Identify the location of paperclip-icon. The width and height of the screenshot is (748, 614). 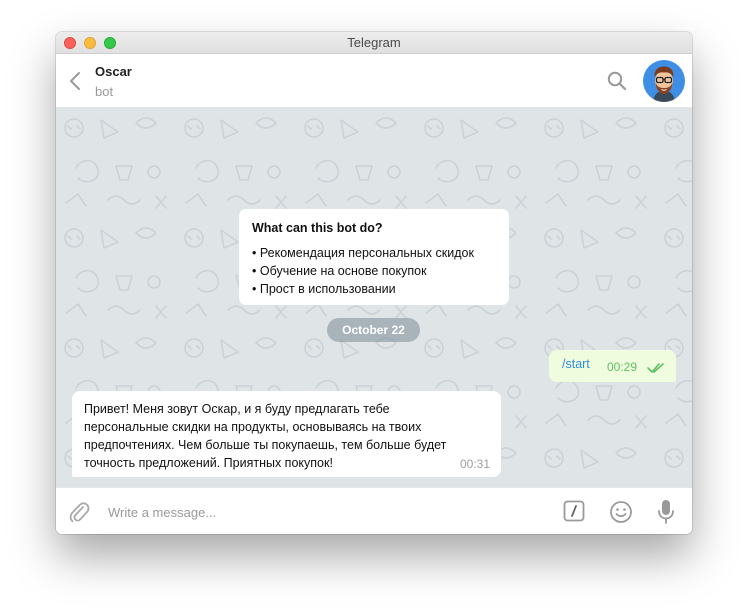
(79, 512).